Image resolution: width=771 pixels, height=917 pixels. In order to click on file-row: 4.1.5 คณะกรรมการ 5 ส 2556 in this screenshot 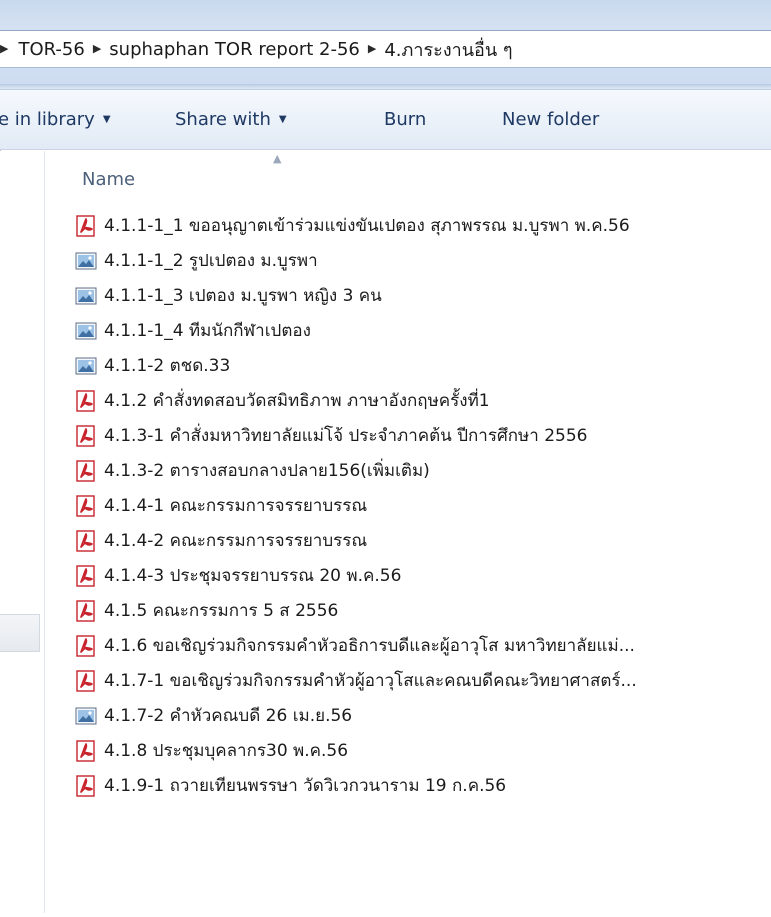, I will do `click(421, 610)`.